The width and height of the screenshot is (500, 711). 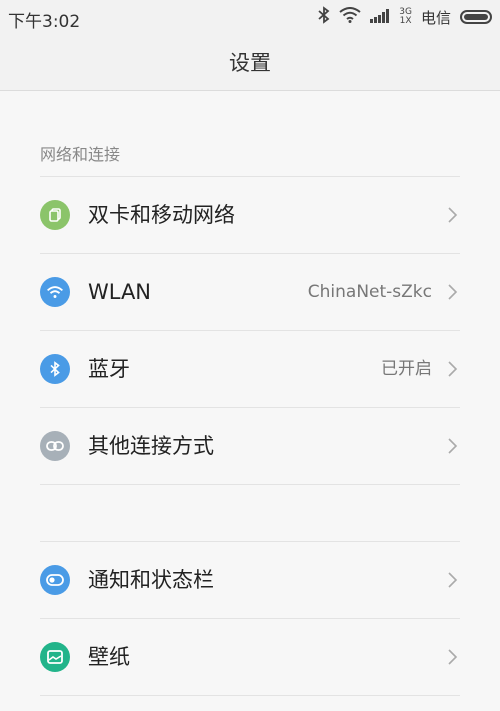 What do you see at coordinates (151, 446) in the screenshot?
I see `settings-item-label: 其他连接方式` at bounding box center [151, 446].